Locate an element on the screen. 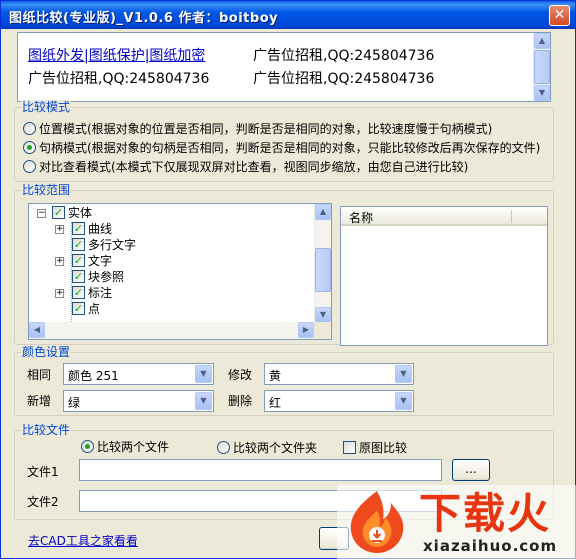 The image size is (576, 560). collapse-icon: − is located at coordinates (41, 213).